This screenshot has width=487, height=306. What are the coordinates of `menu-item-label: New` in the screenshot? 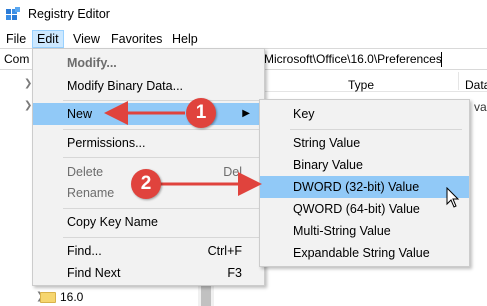 It's located at (80, 114).